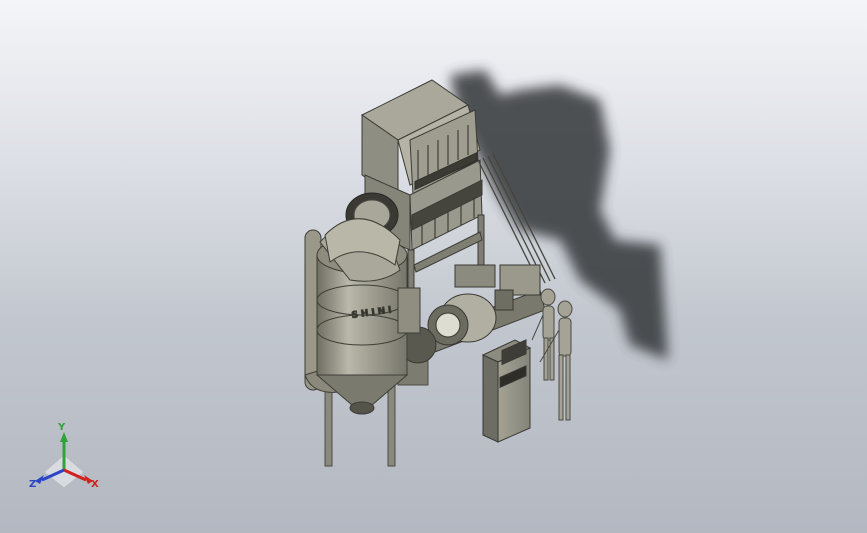 Image resolution: width=867 pixels, height=533 pixels. Describe the element at coordinates (64, 456) in the screenshot. I see `coordinate-triad: Y X Z` at that location.